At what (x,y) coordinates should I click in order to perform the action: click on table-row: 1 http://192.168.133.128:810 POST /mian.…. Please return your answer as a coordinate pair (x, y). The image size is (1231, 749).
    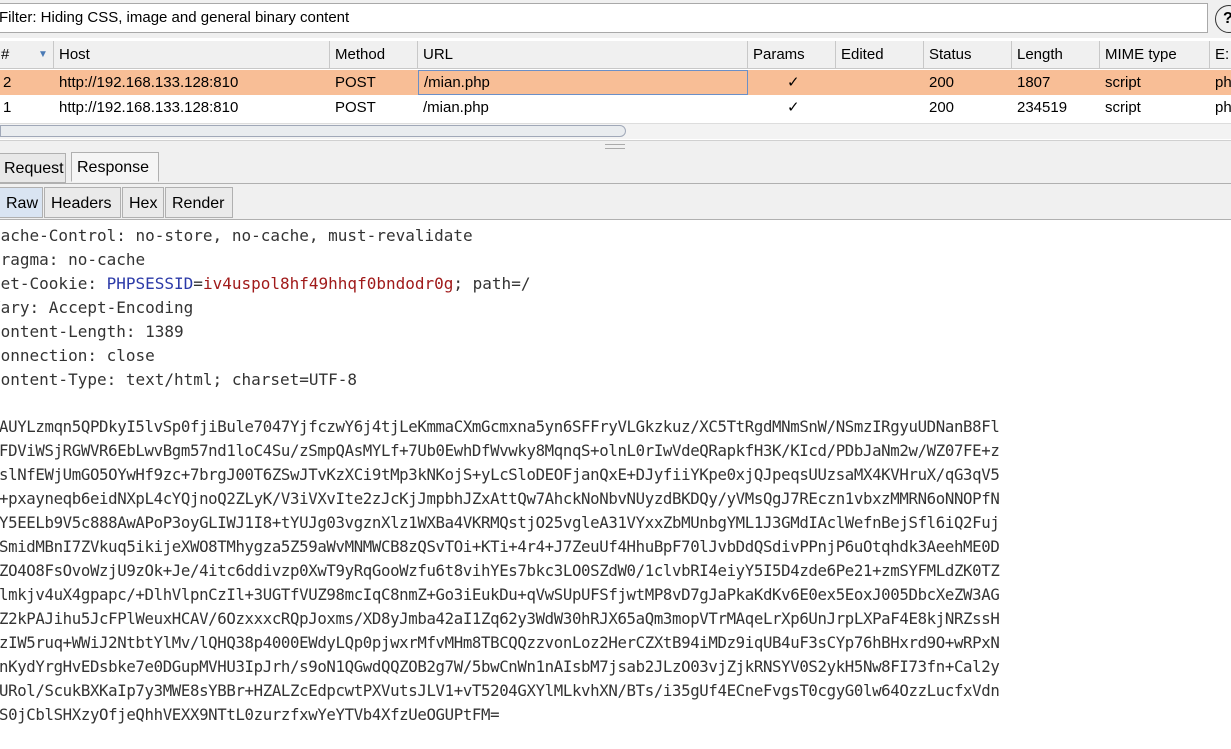
    Looking at the image, I should click on (615, 107).